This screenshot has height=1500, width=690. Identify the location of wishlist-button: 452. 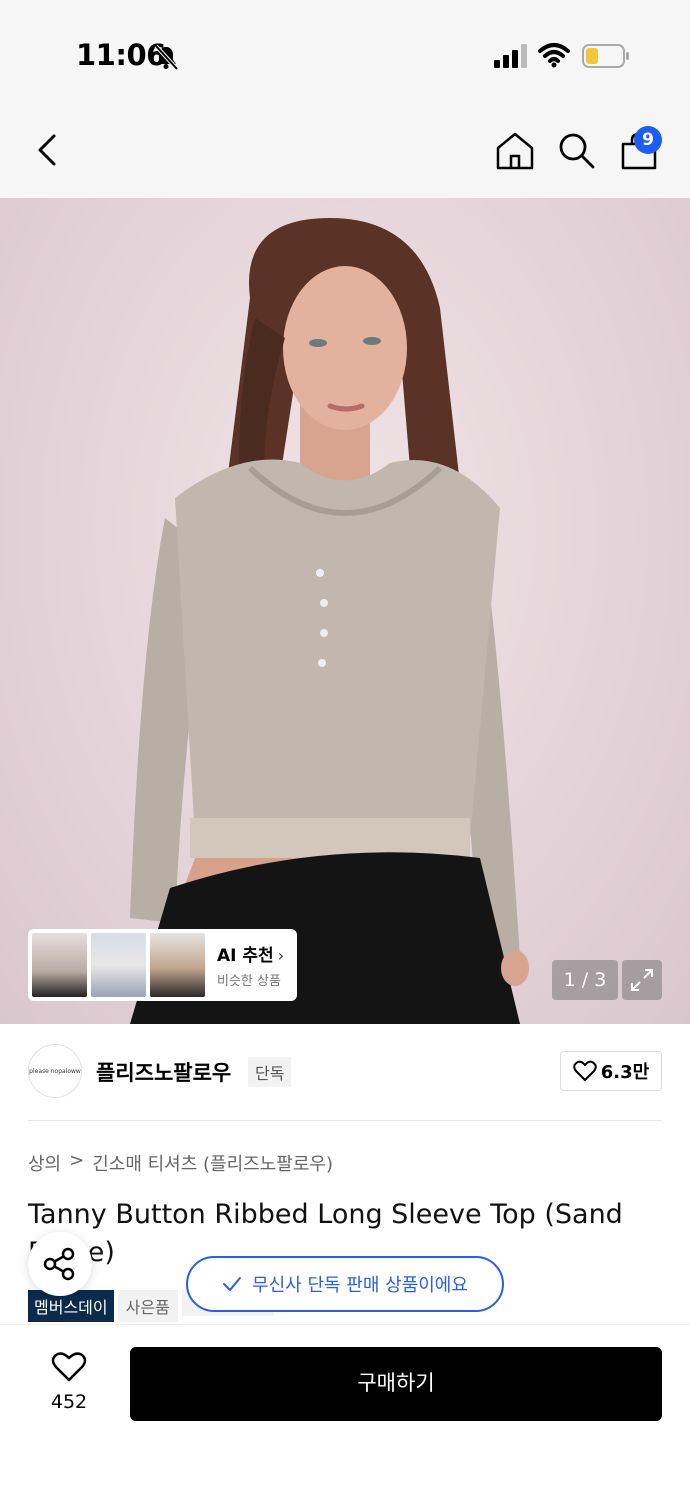
(69, 1382).